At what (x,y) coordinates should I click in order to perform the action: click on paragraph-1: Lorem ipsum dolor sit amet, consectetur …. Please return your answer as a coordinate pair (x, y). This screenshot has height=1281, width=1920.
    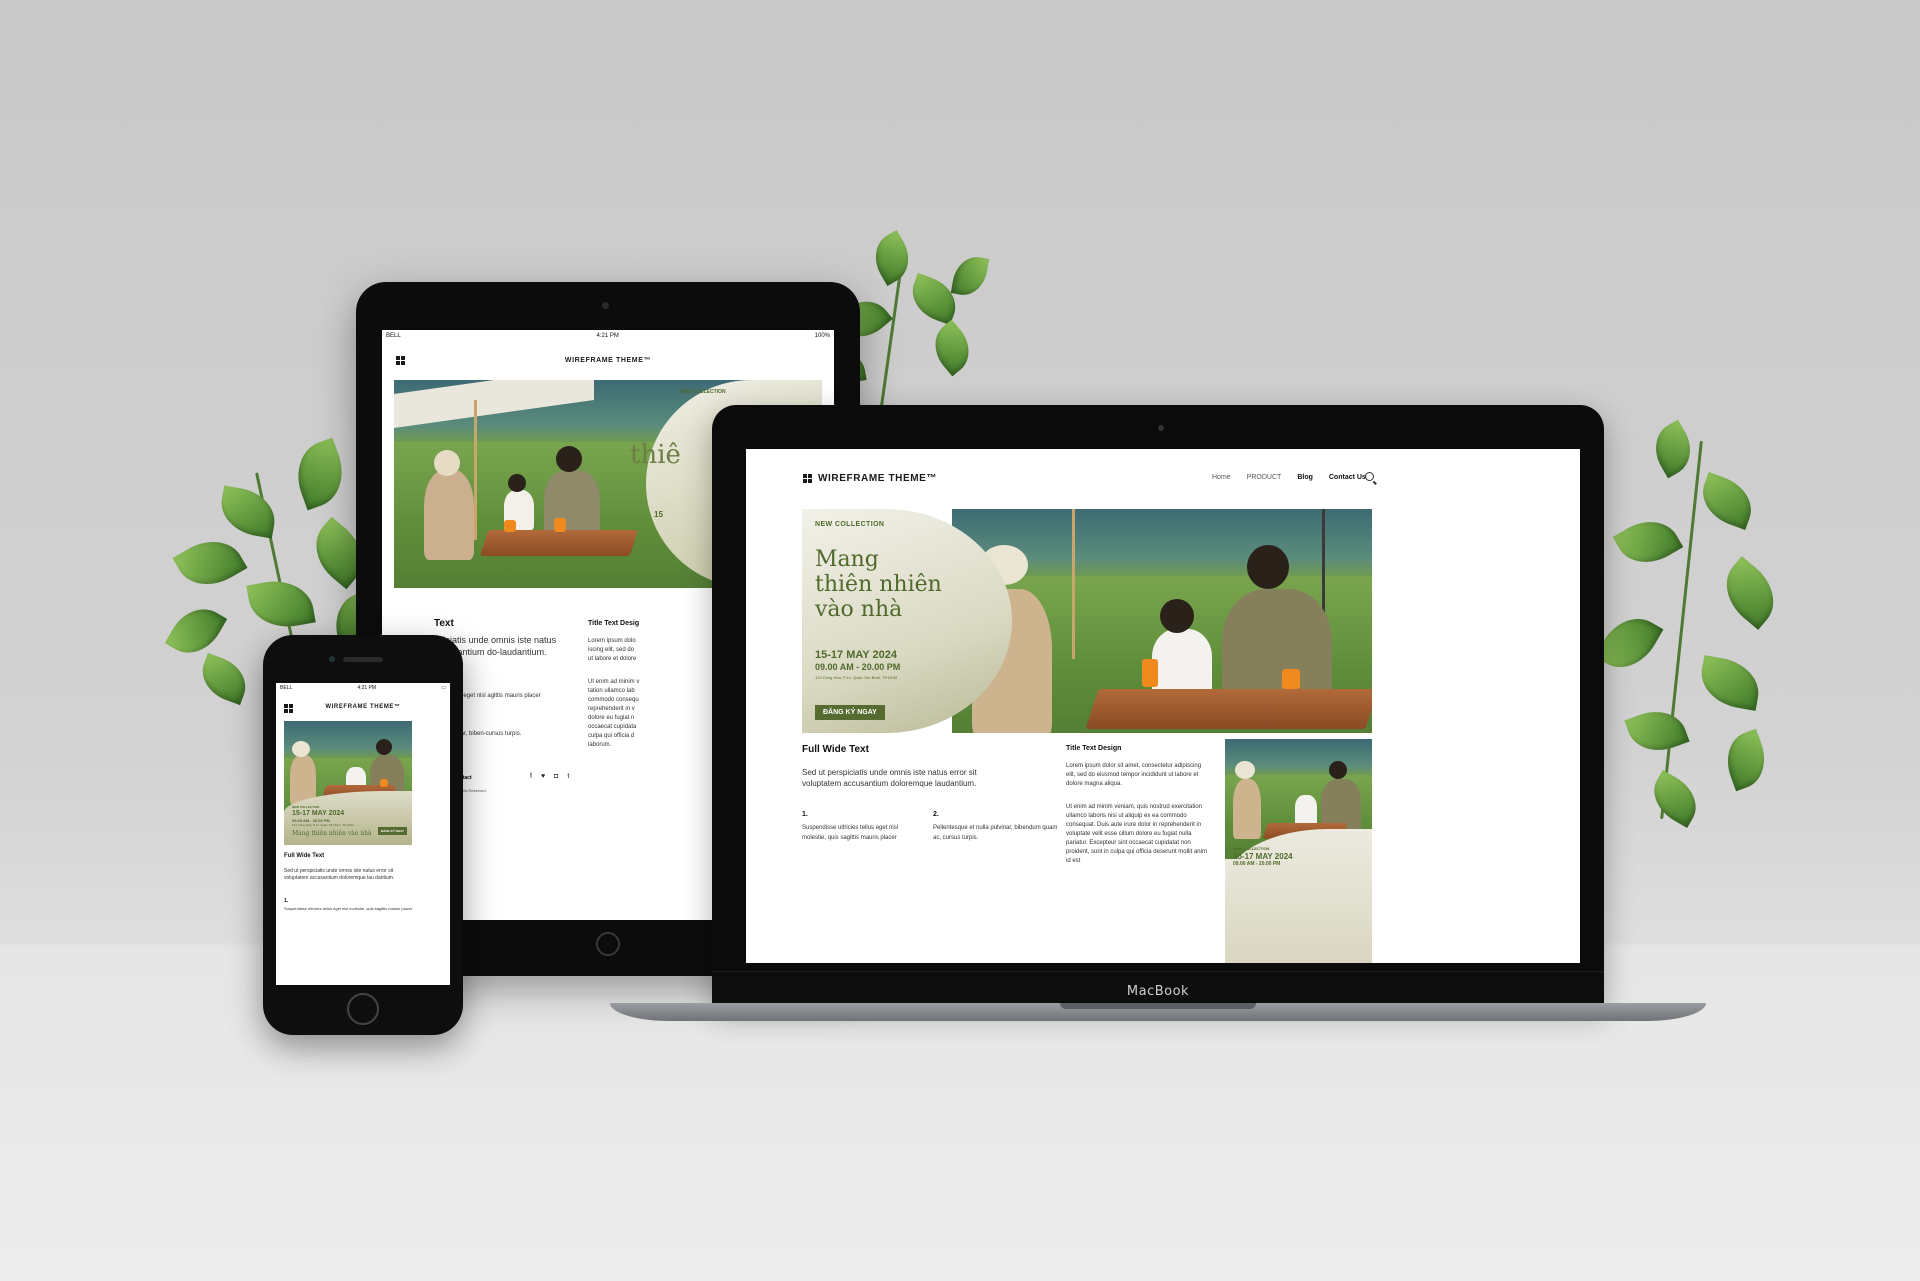
    Looking at the image, I should click on (1134, 775).